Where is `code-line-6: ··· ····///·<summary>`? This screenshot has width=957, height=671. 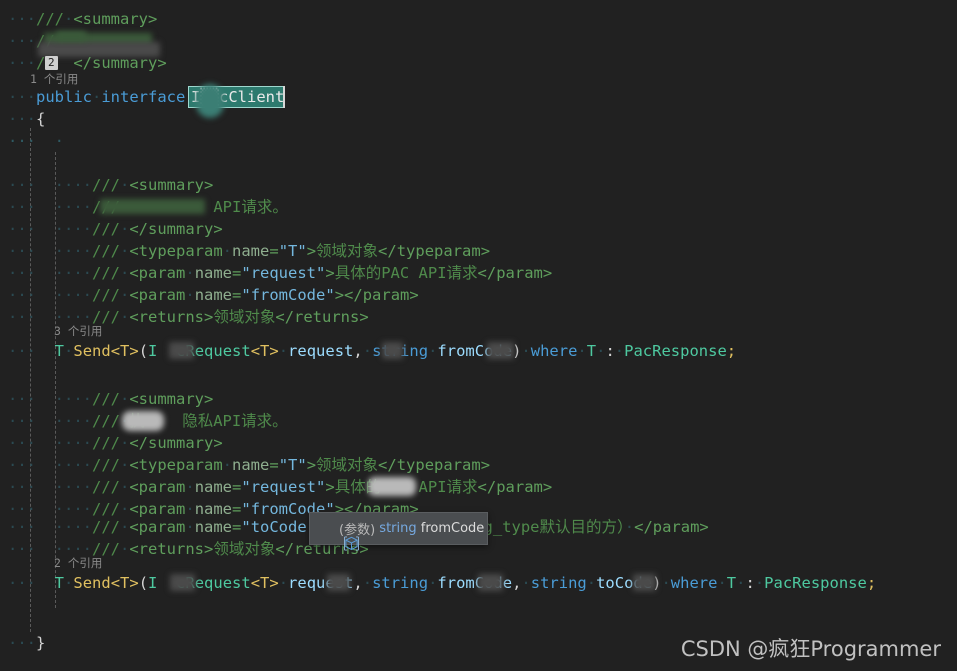 code-line-6: ··· ····///·<summary> is located at coordinates (110, 185).